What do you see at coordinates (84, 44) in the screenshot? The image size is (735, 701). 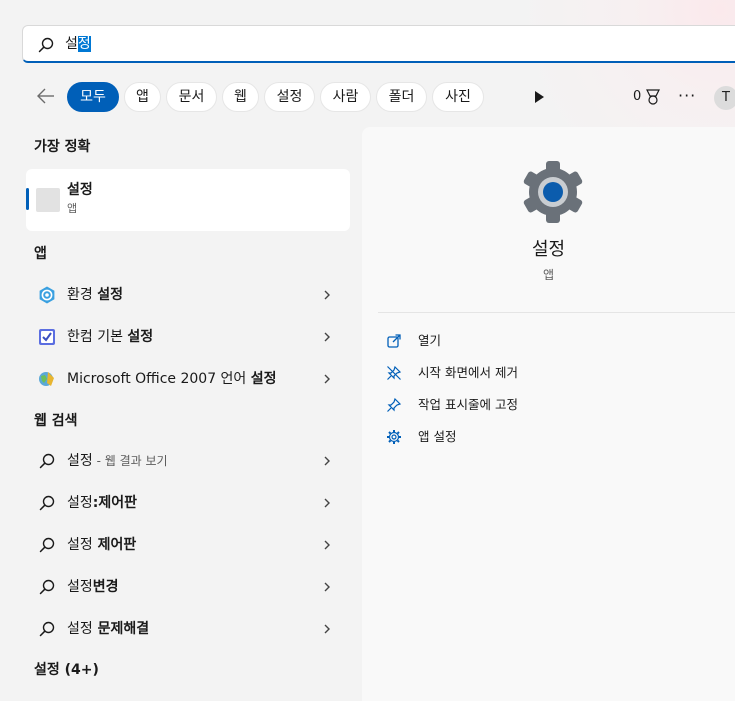 I see `search-query-selection: 정` at bounding box center [84, 44].